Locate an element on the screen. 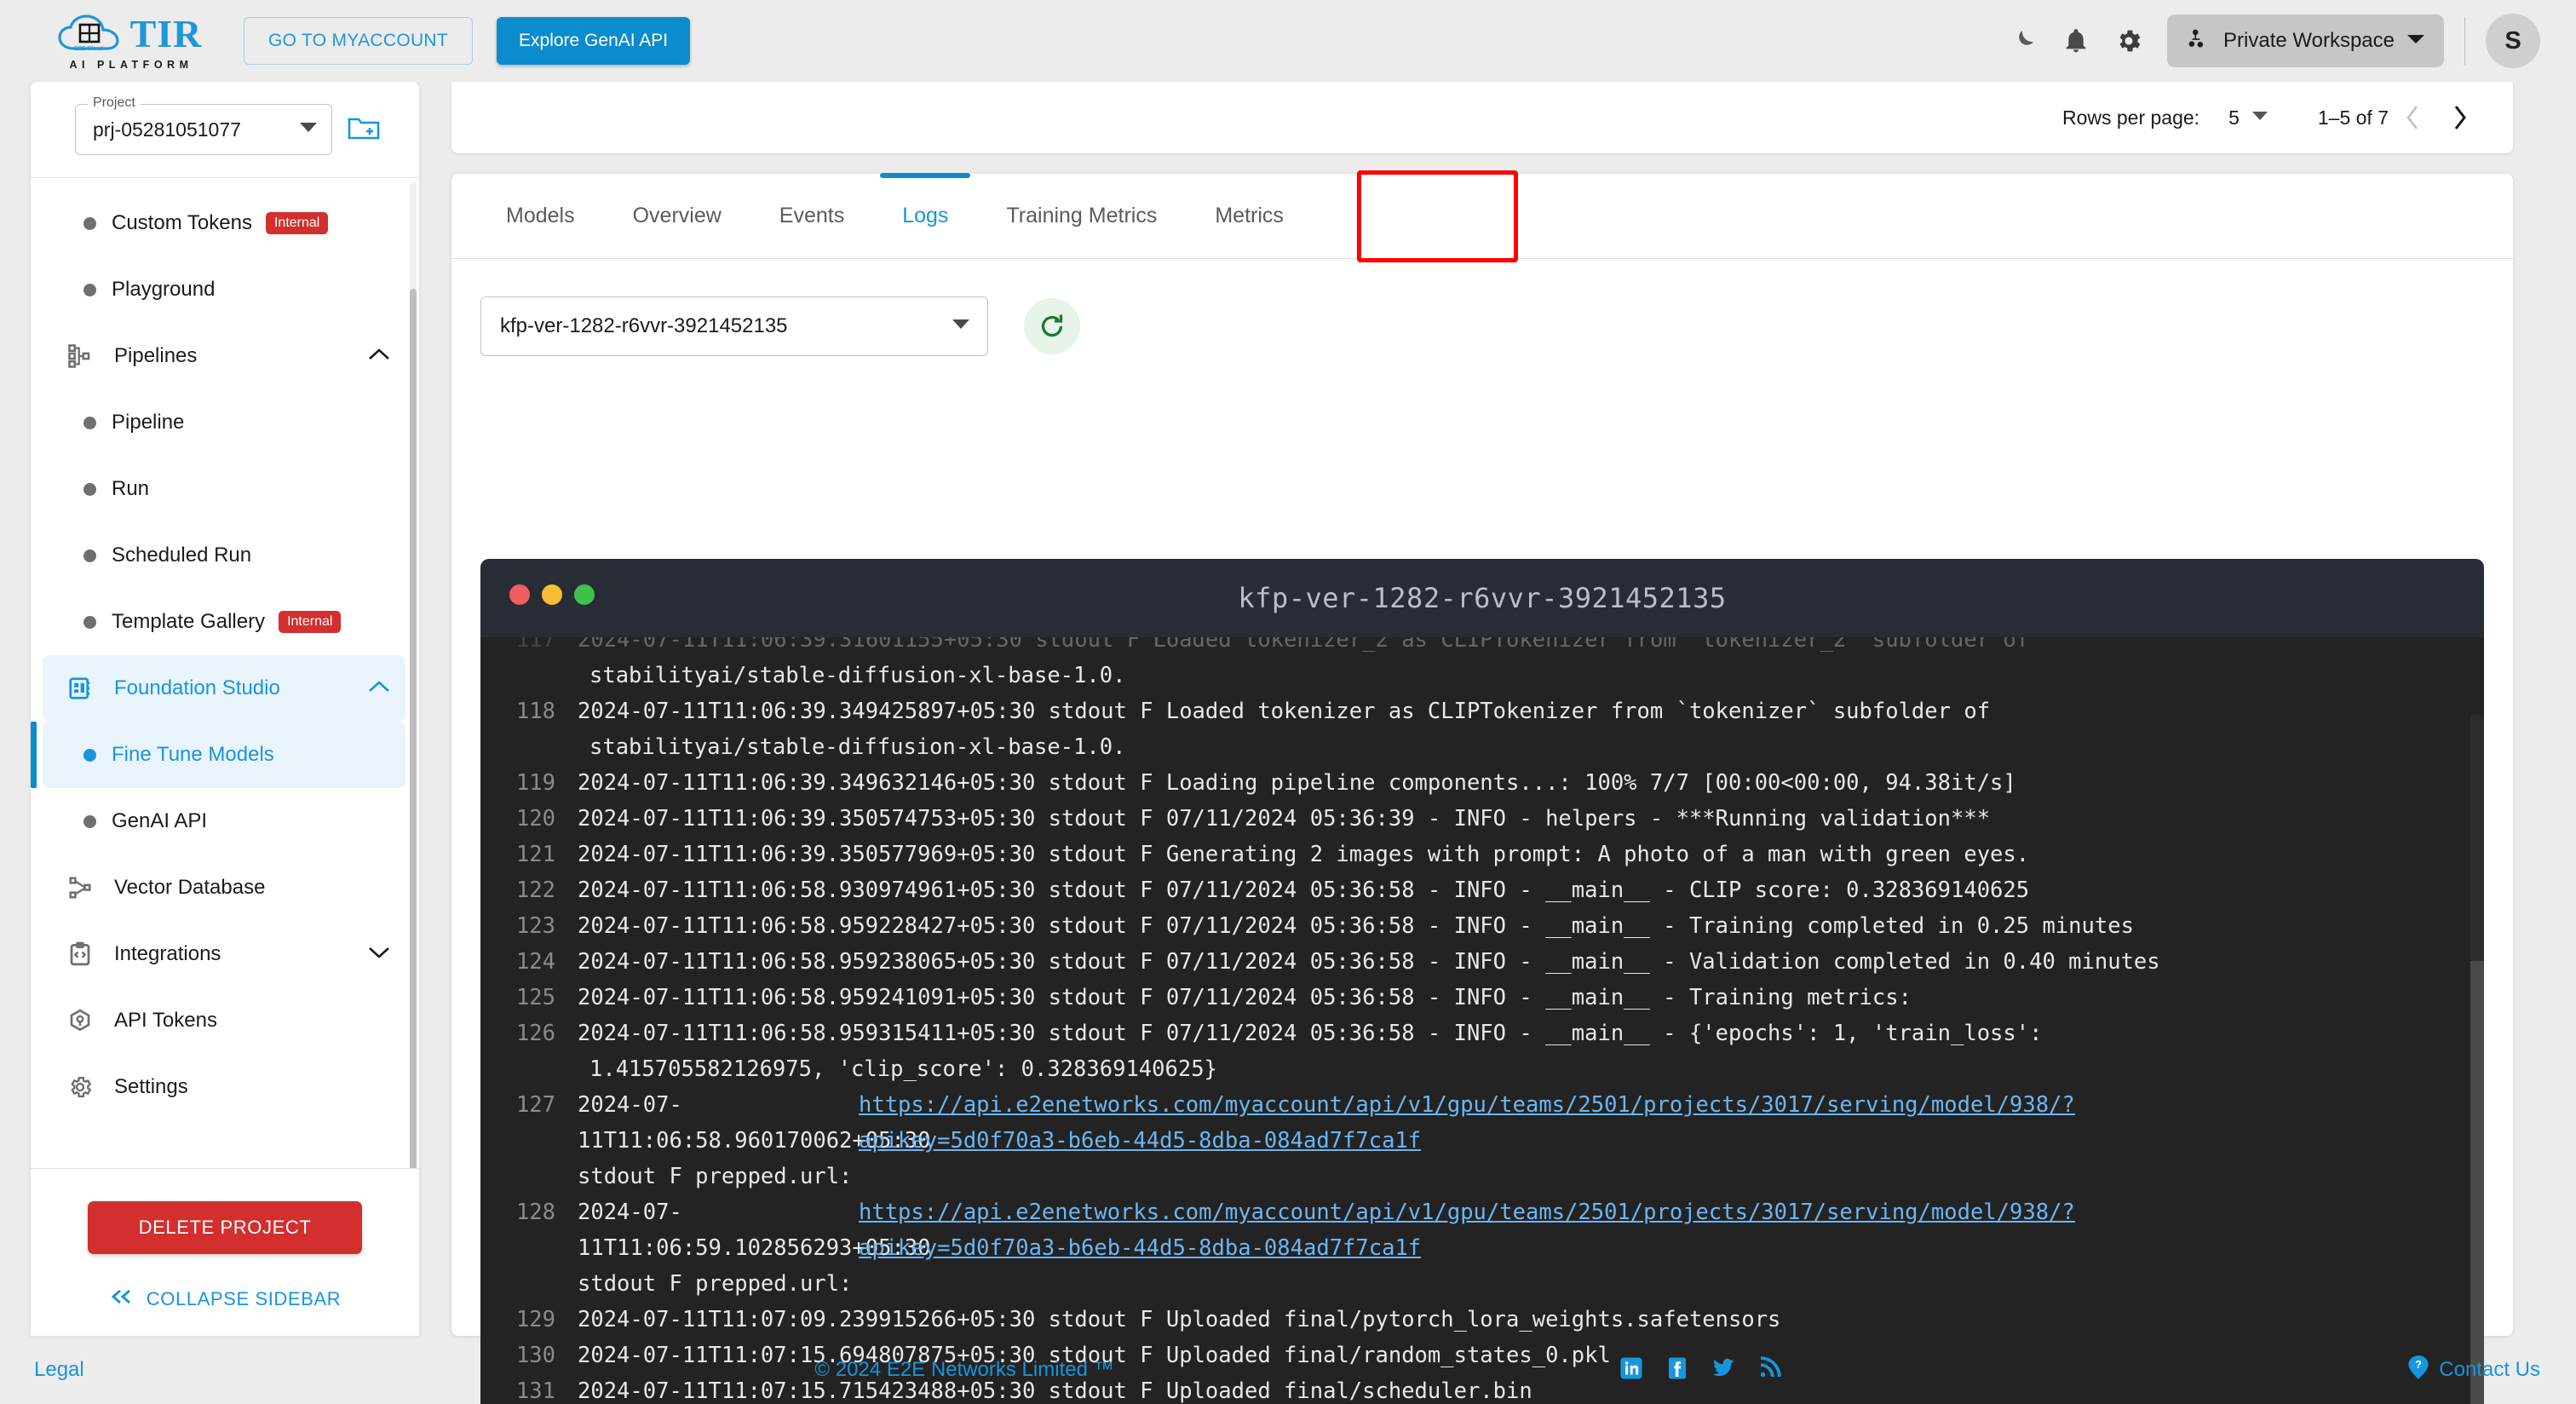 The height and width of the screenshot is (1404, 2576). sidebar-item-integrations: Integrations is located at coordinates (224, 954).